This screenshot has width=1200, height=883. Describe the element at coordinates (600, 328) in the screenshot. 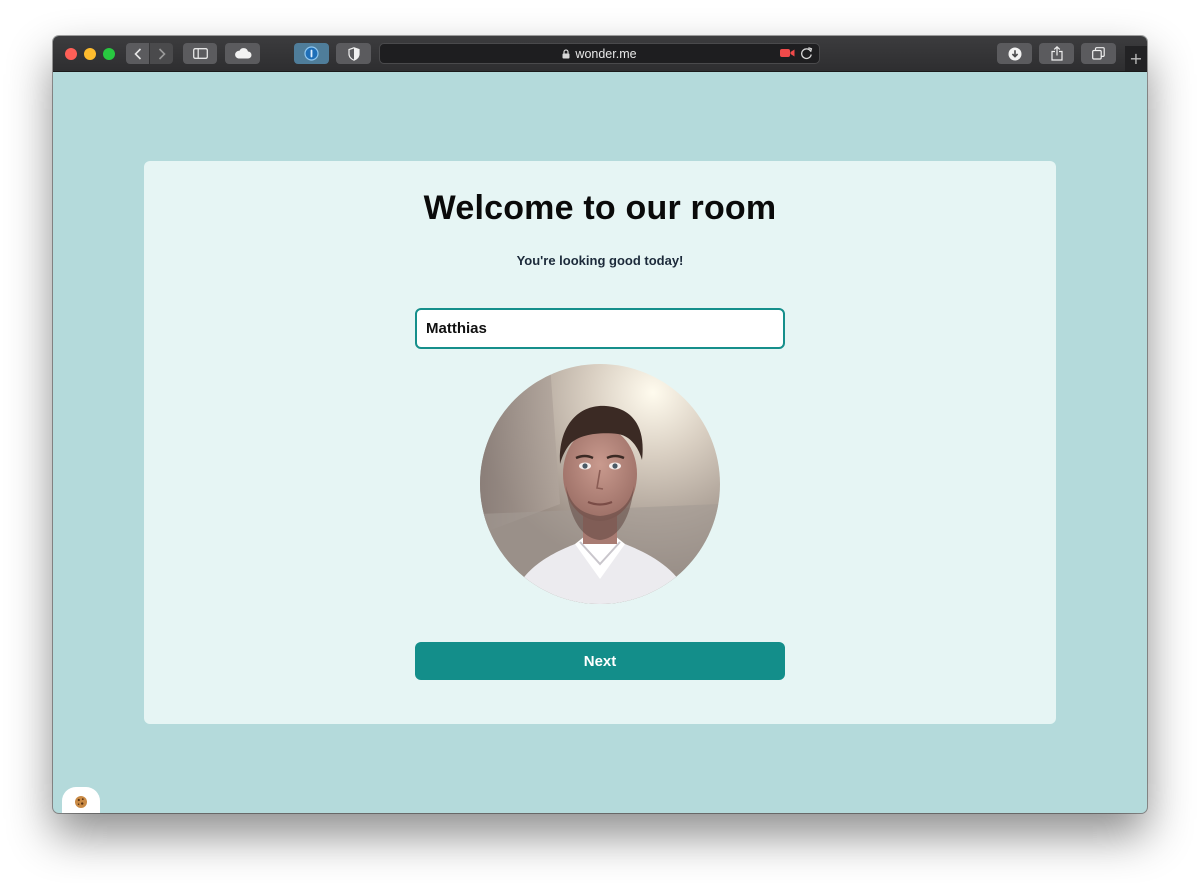

I see `name-input` at that location.